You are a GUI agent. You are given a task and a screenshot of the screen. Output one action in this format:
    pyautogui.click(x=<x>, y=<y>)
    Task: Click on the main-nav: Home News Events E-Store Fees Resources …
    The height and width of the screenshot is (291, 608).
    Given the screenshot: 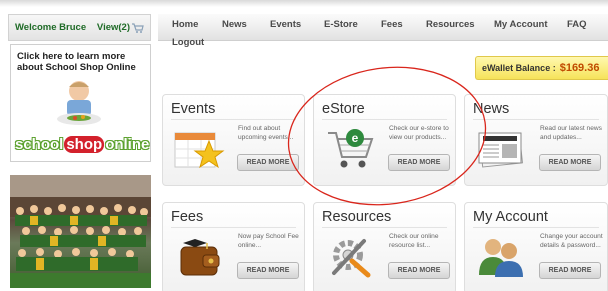 What is the action you would take?
    pyautogui.click(x=383, y=27)
    